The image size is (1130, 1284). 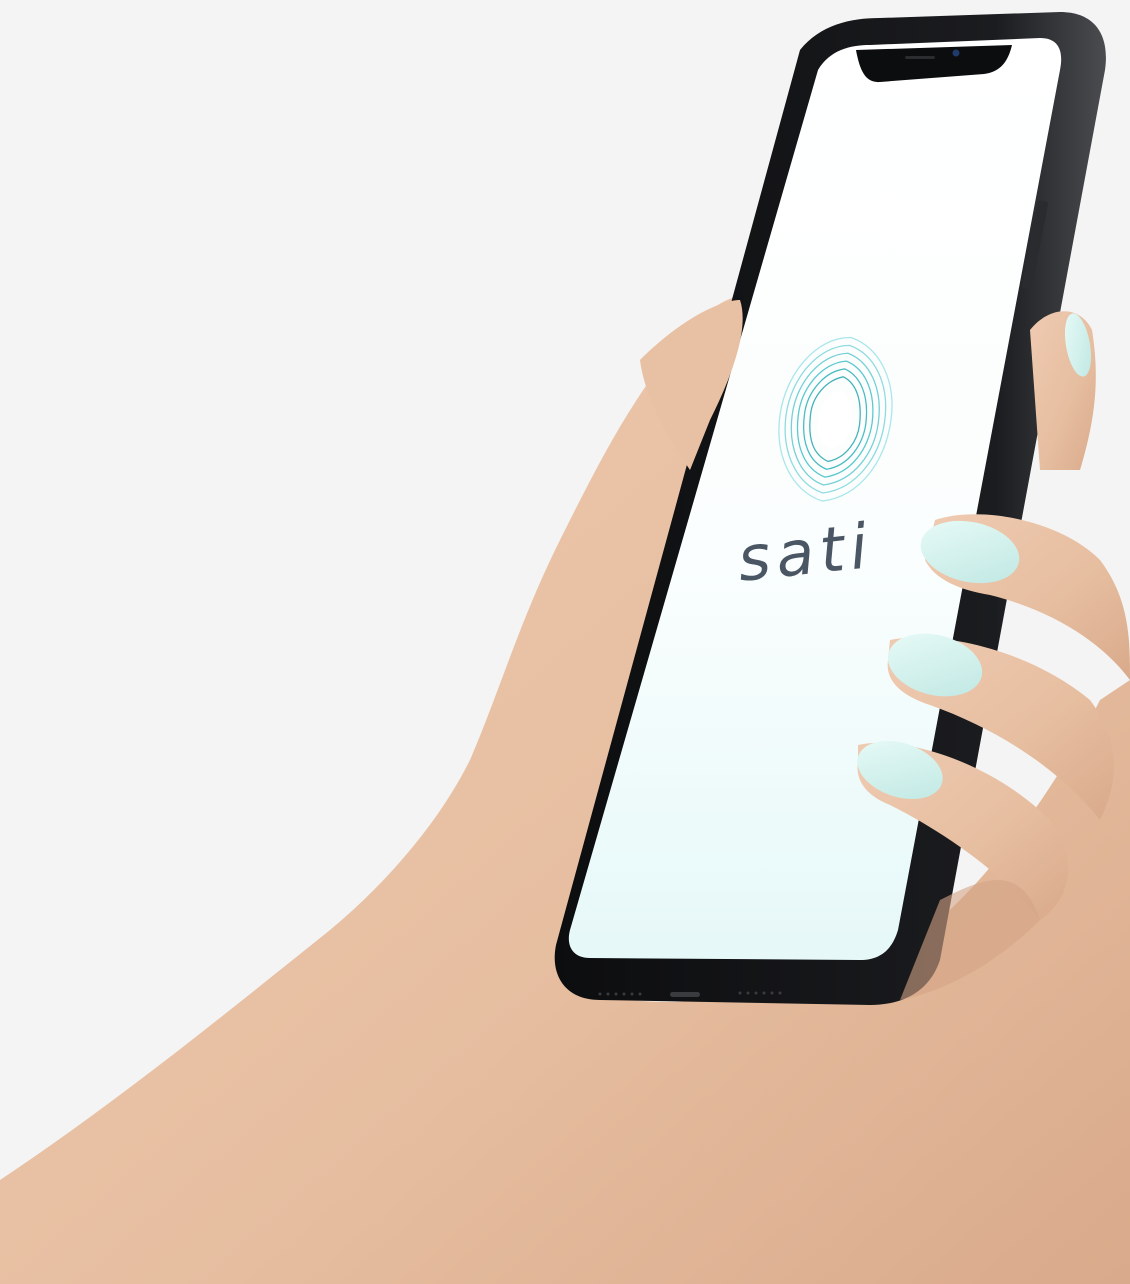 I want to click on earpiece, so click(x=920, y=57).